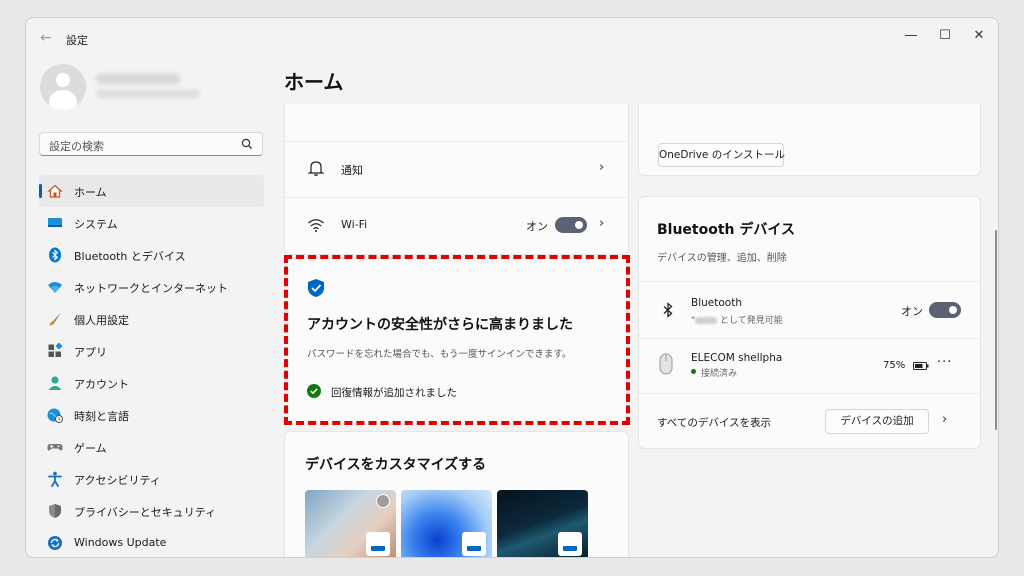 The height and width of the screenshot is (576, 1024). Describe the element at coordinates (921, 366) in the screenshot. I see `battery-icon` at that location.